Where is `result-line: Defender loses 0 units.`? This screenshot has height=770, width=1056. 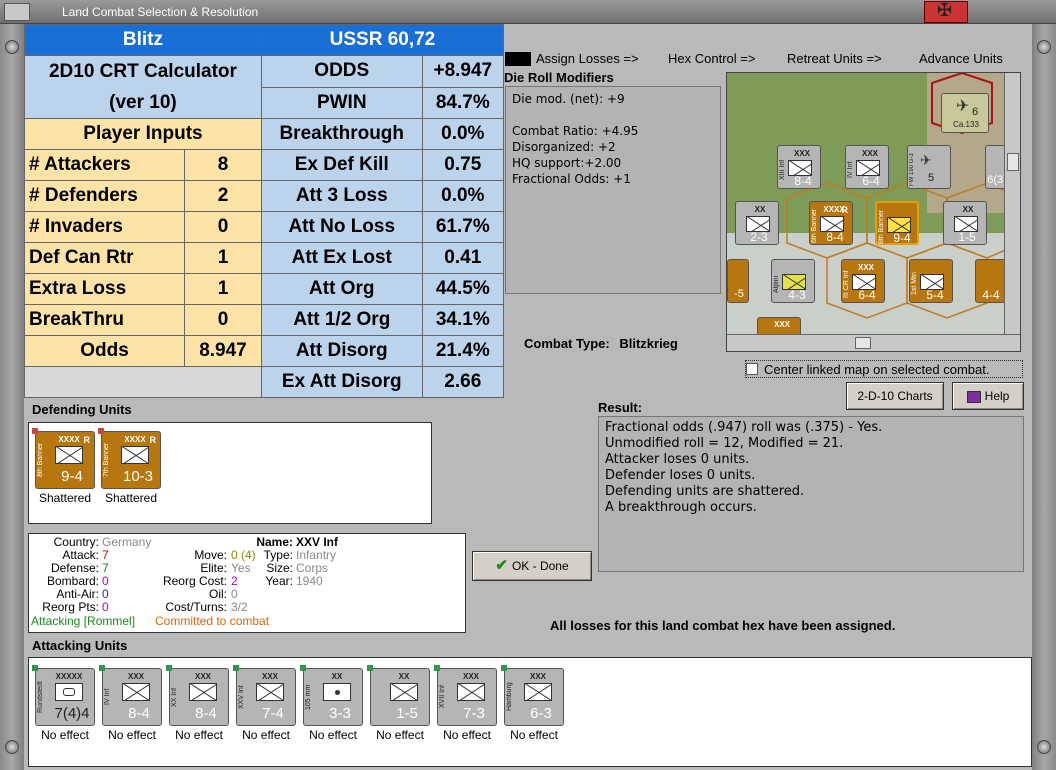 result-line: Defender loses 0 units. is located at coordinates (680, 475).